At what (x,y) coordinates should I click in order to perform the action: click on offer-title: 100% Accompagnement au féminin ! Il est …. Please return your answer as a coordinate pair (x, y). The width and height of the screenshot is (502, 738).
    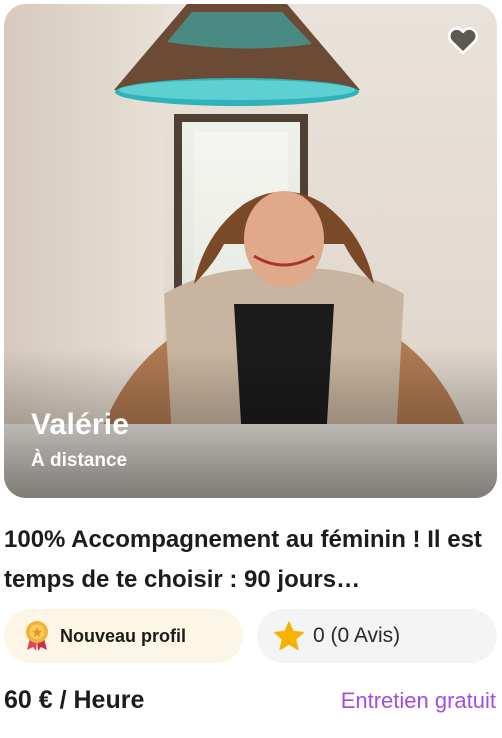
    Looking at the image, I should click on (251, 560).